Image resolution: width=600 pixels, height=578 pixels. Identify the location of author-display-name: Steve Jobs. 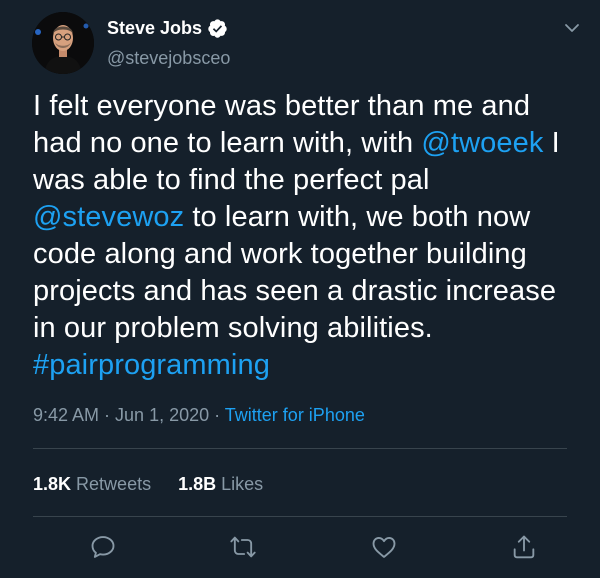
(154, 28).